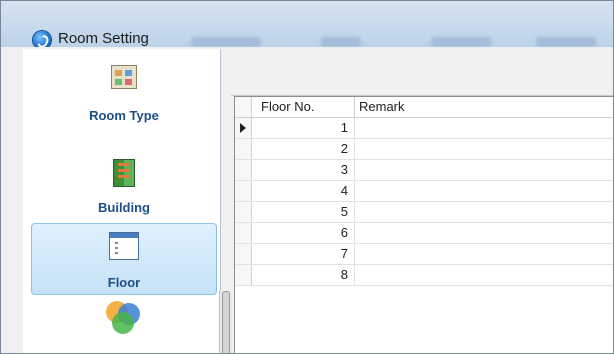 This screenshot has width=614, height=354. I want to click on grid-header: Floor No. Remark, so click(424, 107).